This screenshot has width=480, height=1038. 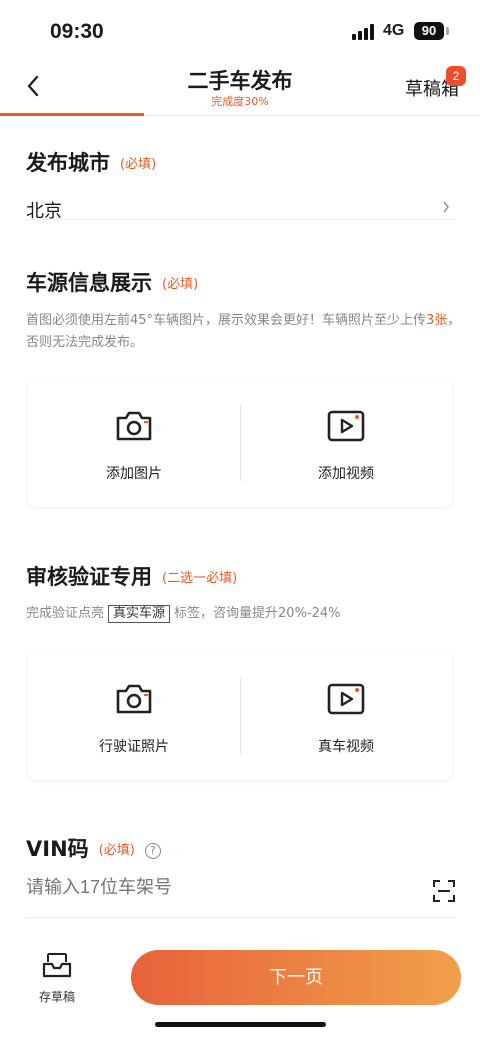 I want to click on save-draft-button: 存草稿, so click(x=57, y=977).